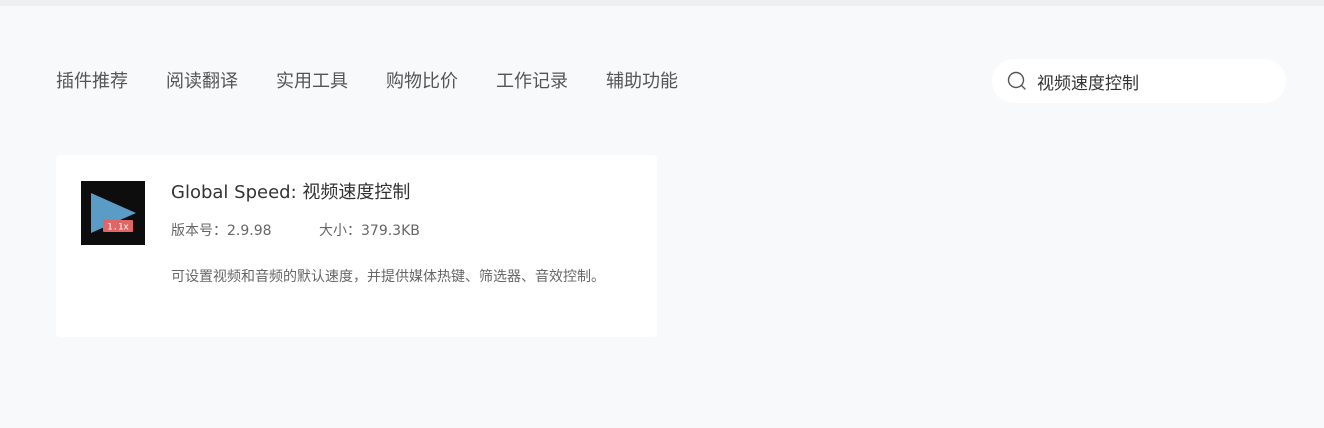 The width and height of the screenshot is (1324, 428). I want to click on nav-item-work-records: 工作记录, so click(532, 82).